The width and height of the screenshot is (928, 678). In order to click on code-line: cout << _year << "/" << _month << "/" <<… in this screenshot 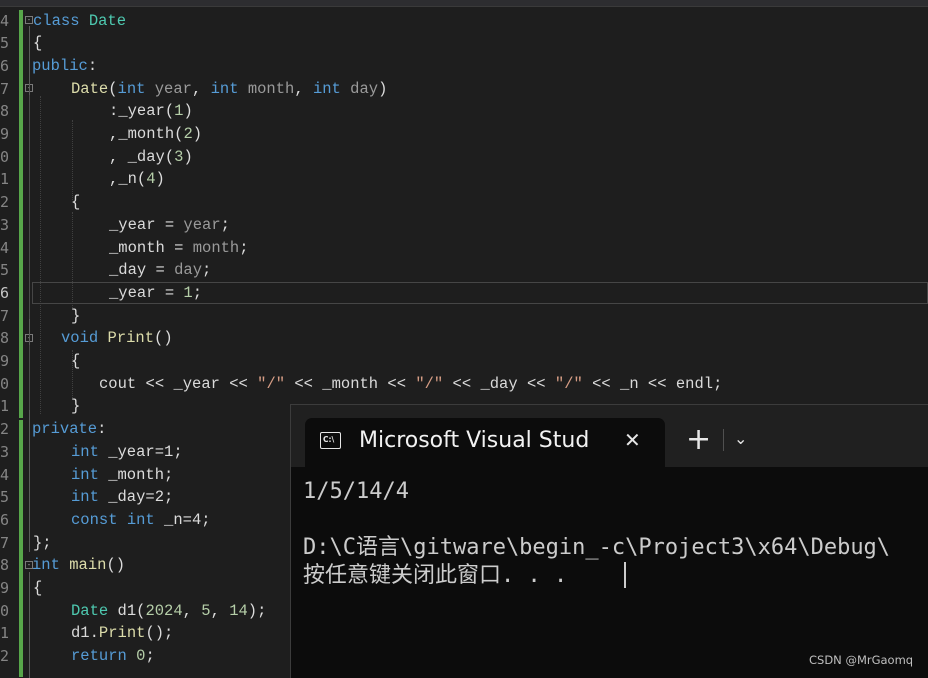, I will do `click(411, 383)`.